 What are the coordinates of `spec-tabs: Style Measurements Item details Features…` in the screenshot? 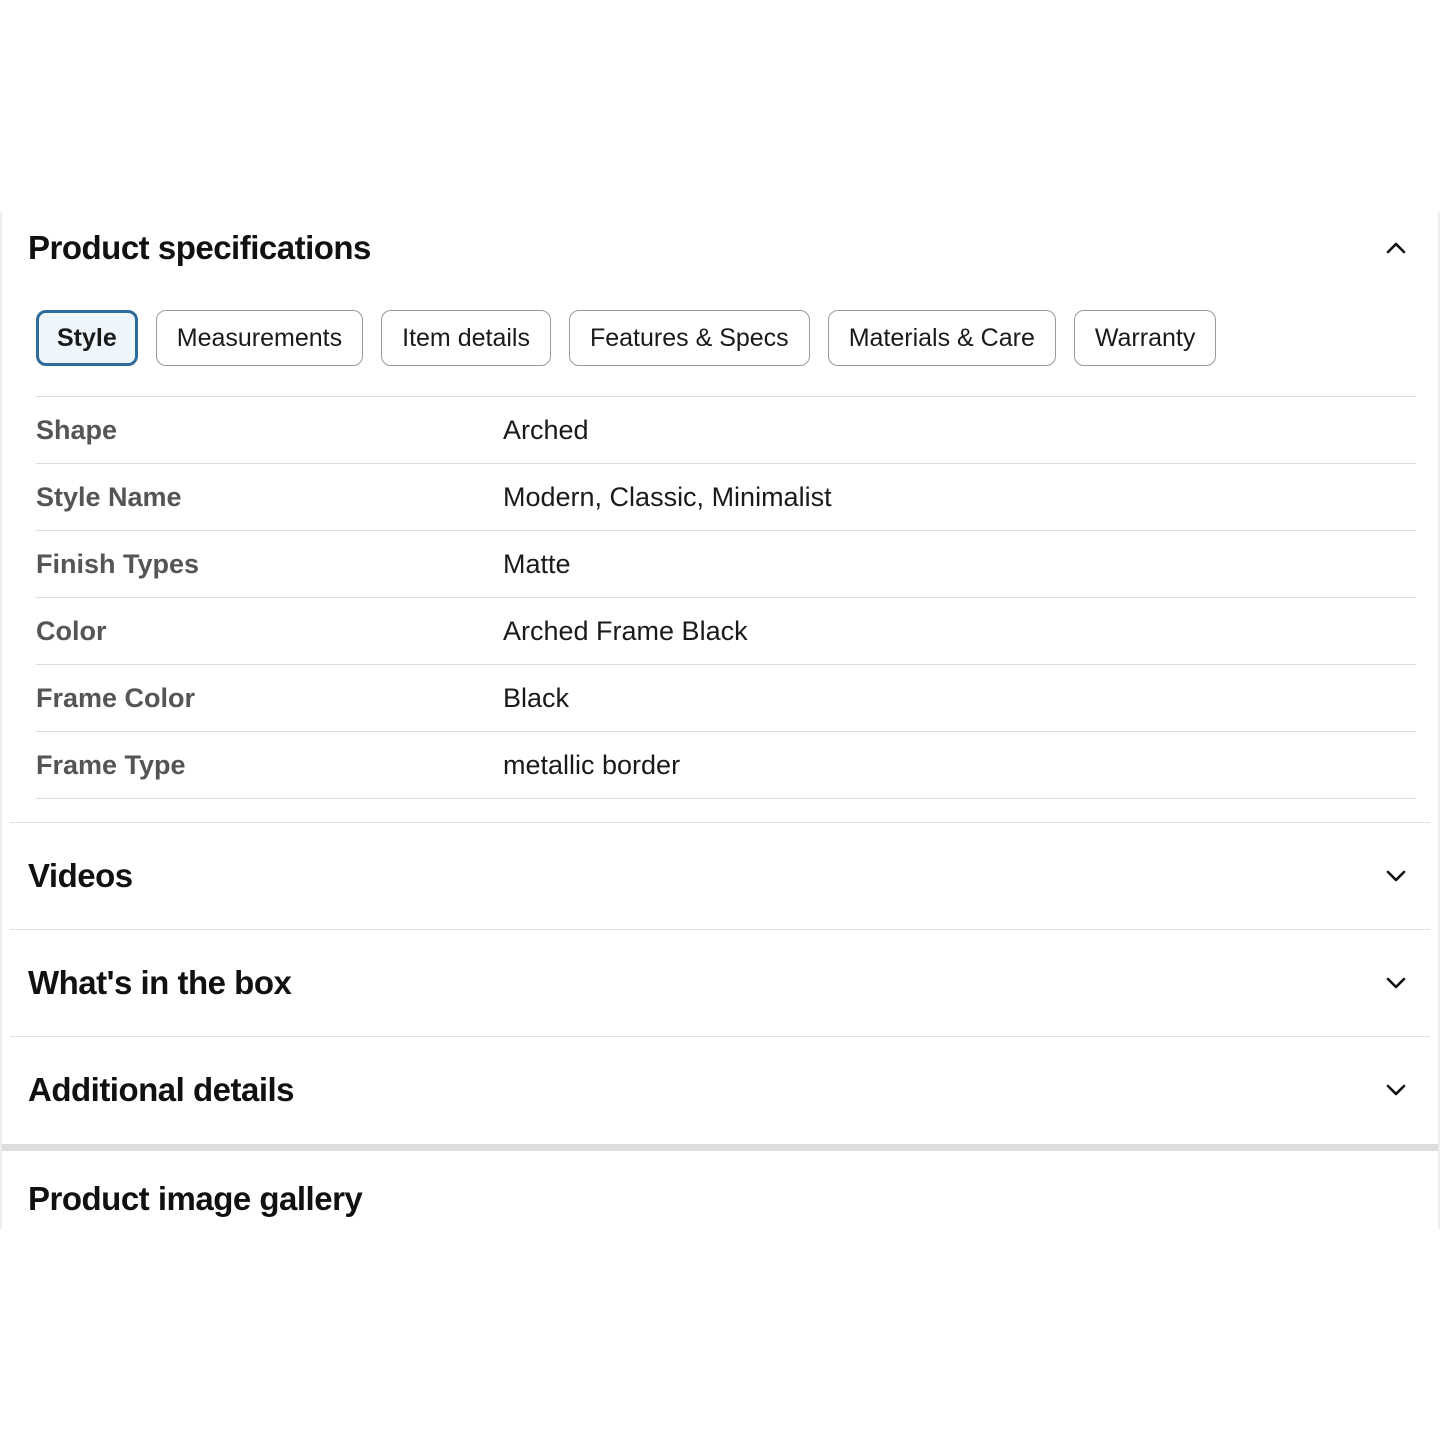 It's located at (626, 338).